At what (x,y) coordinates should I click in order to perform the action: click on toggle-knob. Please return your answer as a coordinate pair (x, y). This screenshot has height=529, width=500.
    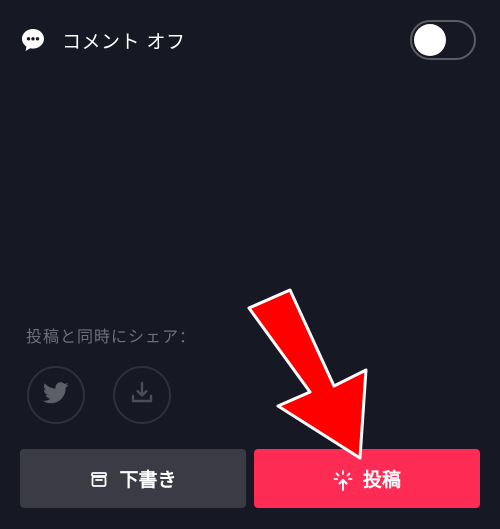
    Looking at the image, I should click on (430, 40).